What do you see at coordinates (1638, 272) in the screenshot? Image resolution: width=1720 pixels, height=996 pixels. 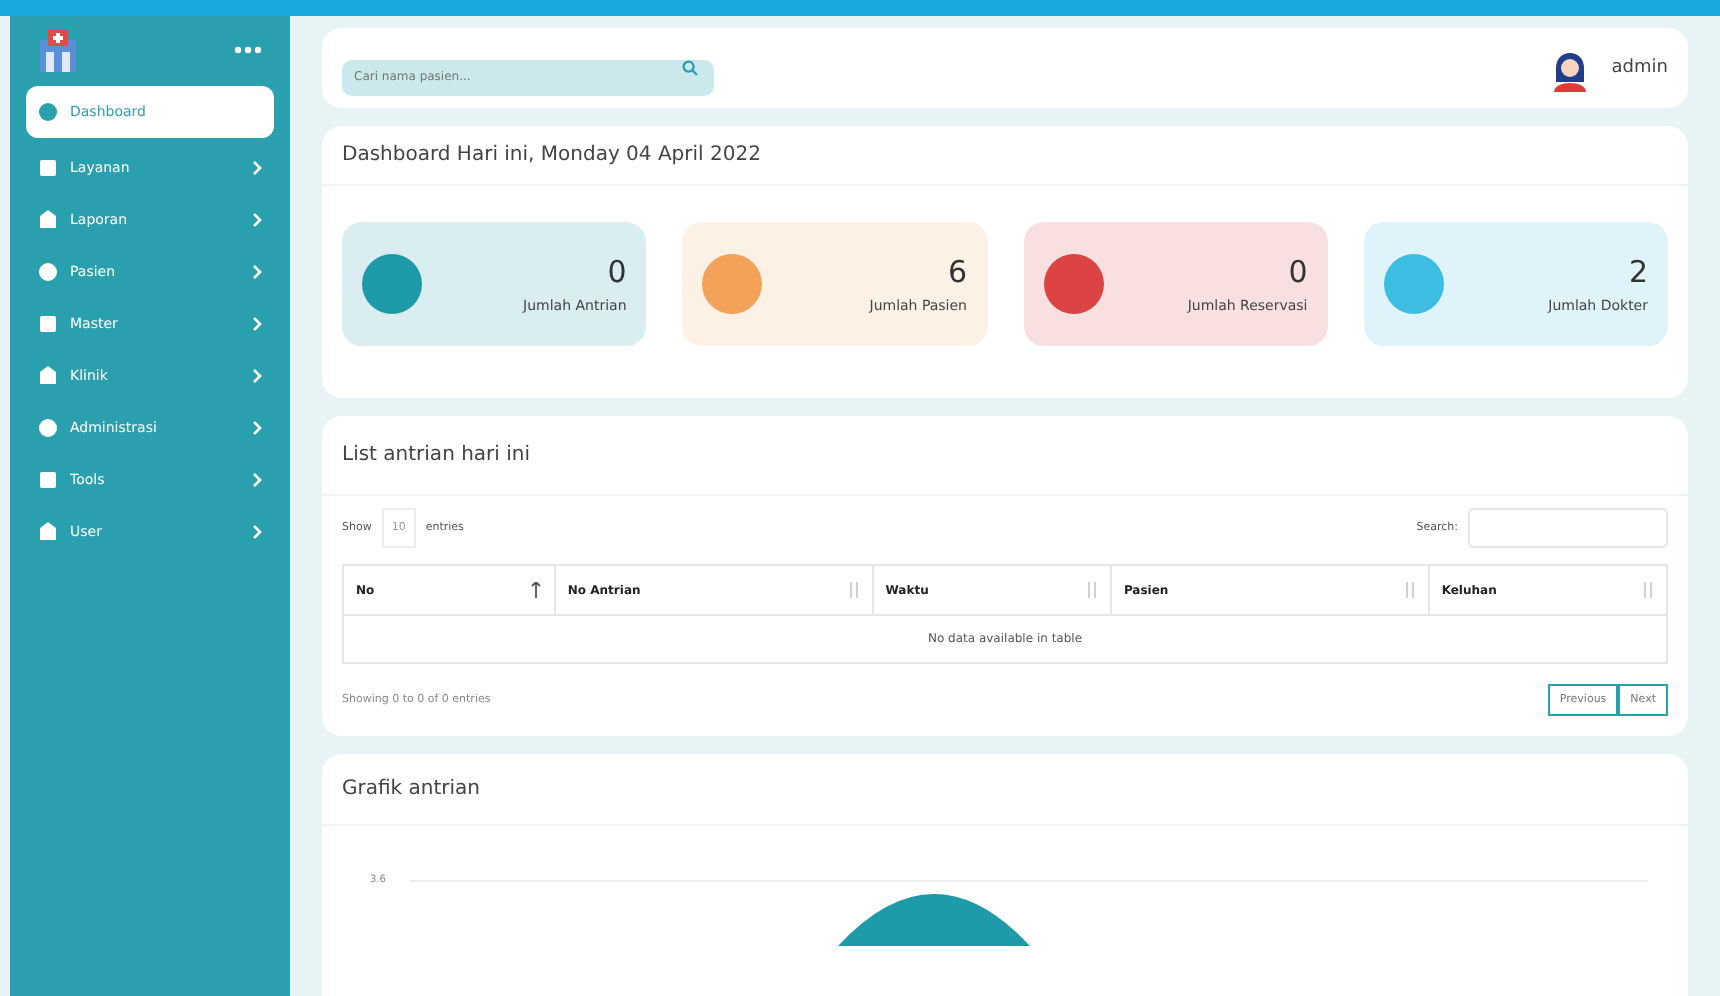 I see `stat-value: 2` at bounding box center [1638, 272].